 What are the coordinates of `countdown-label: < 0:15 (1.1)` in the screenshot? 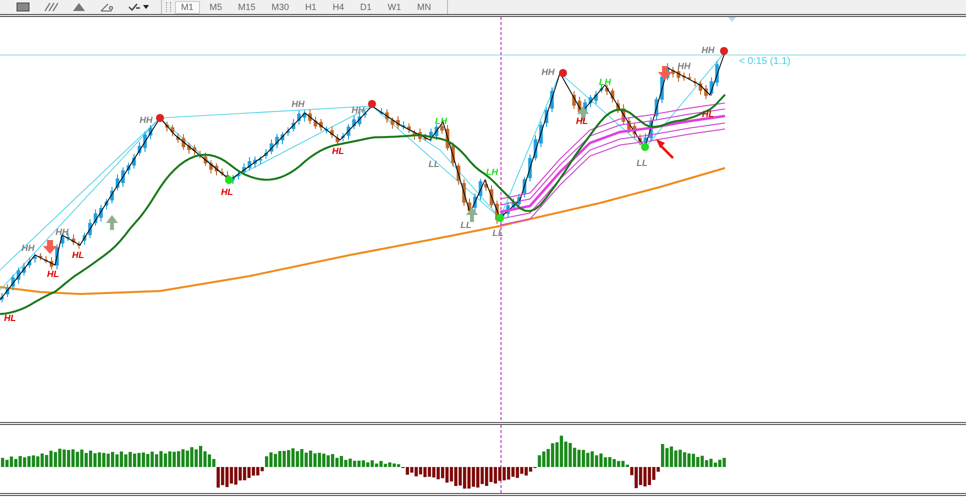 It's located at (764, 61).